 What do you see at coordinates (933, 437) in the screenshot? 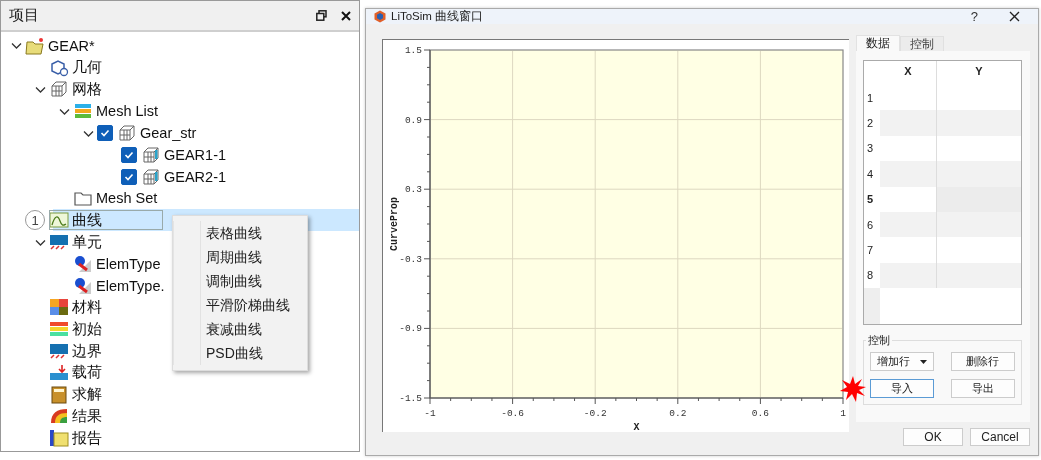
I see `dialog-button: OK` at bounding box center [933, 437].